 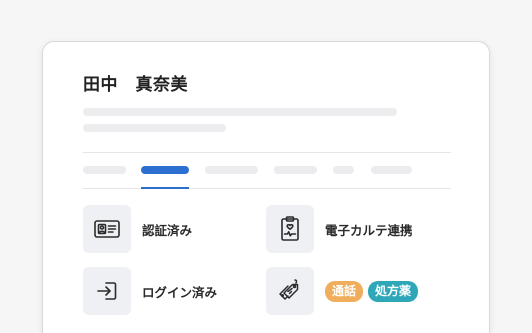 What do you see at coordinates (165, 170) in the screenshot?
I see `tab-active` at bounding box center [165, 170].